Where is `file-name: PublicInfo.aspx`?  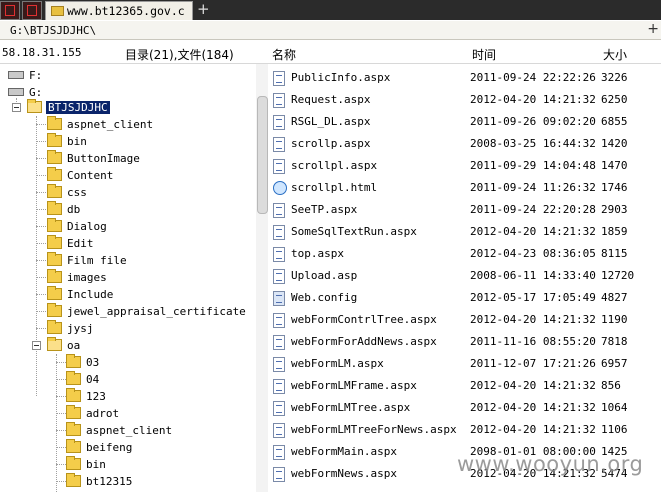 file-name: PublicInfo.aspx is located at coordinates (341, 77).